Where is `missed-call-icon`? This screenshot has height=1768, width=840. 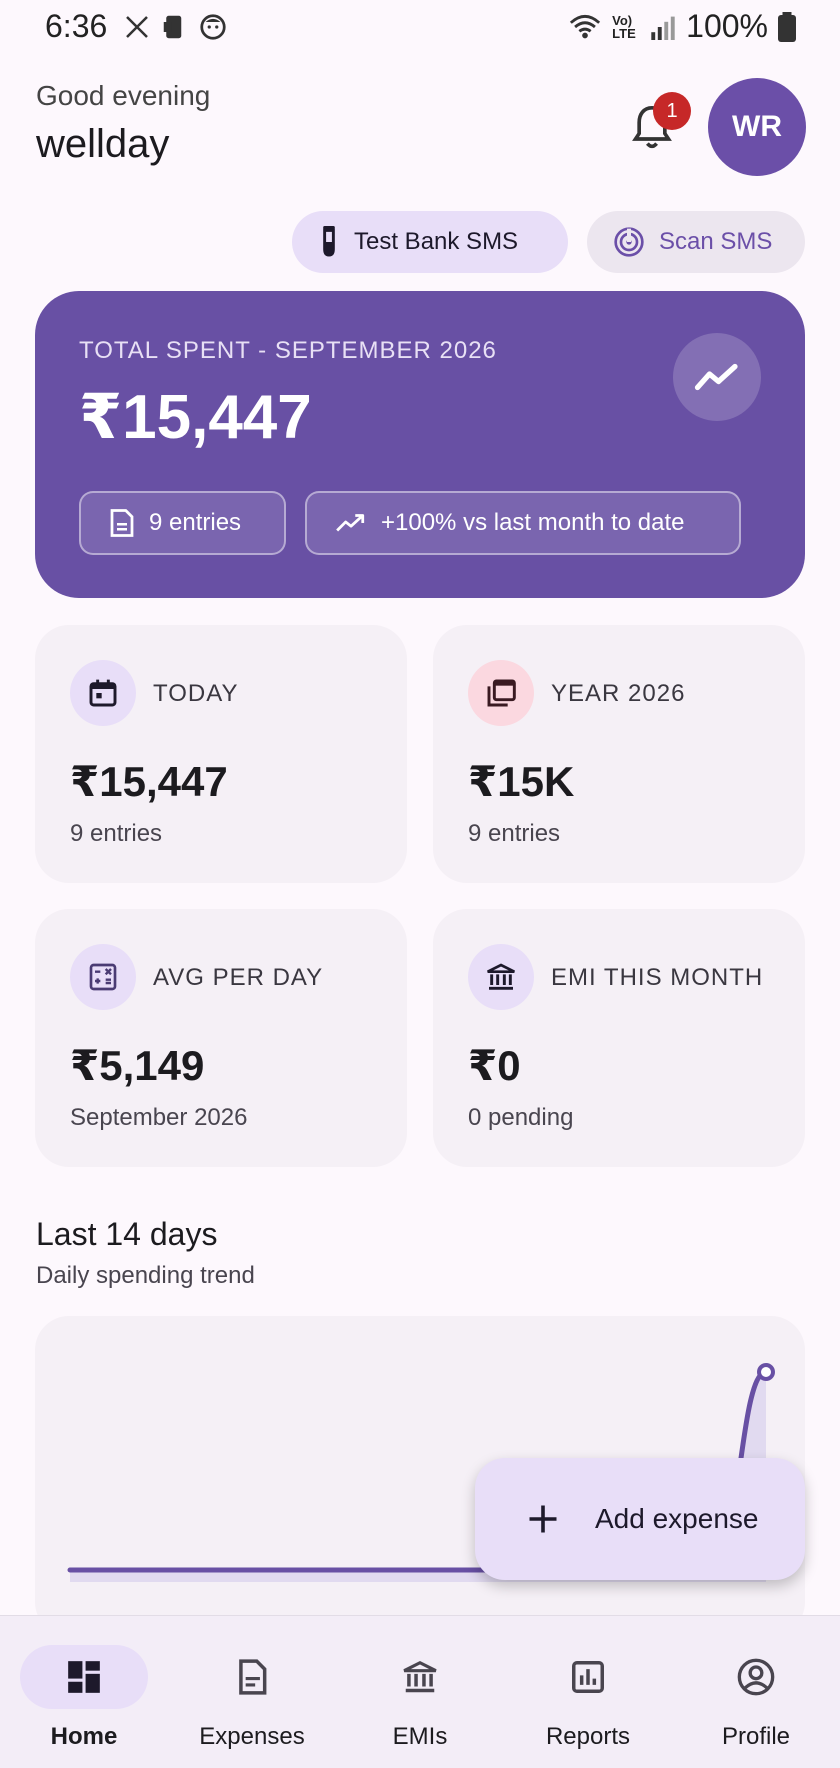 missed-call-icon is located at coordinates (137, 27).